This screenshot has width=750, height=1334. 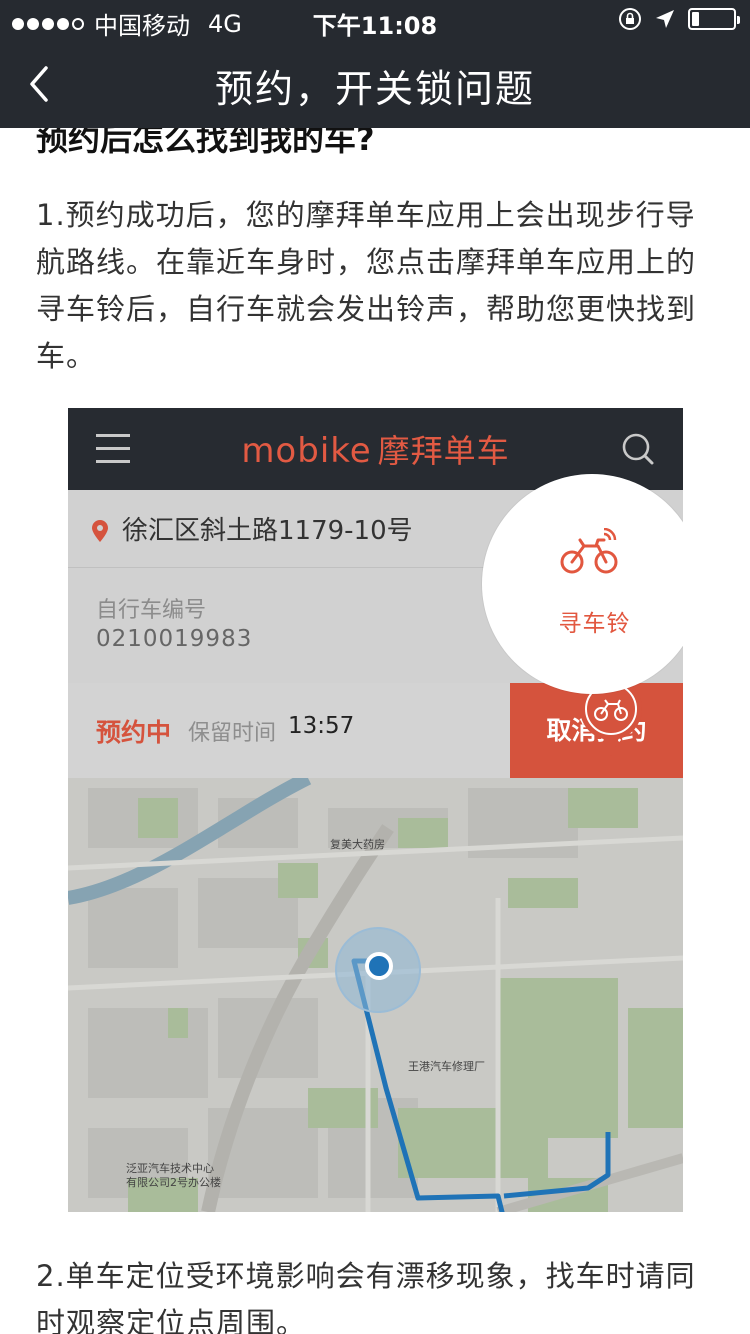 I want to click on hold-time-value: 13:57, so click(x=321, y=726).